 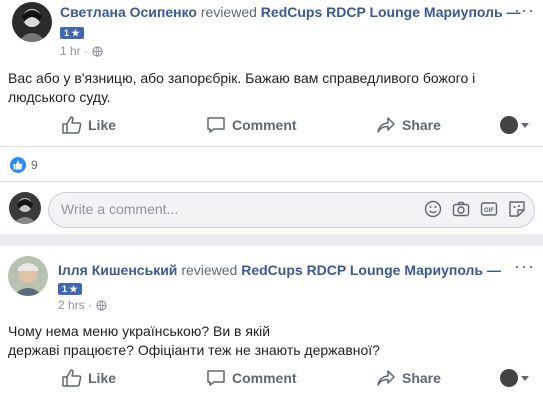 What do you see at coordinates (75, 305) in the screenshot?
I see `post-time: 2 hrs ·` at bounding box center [75, 305].